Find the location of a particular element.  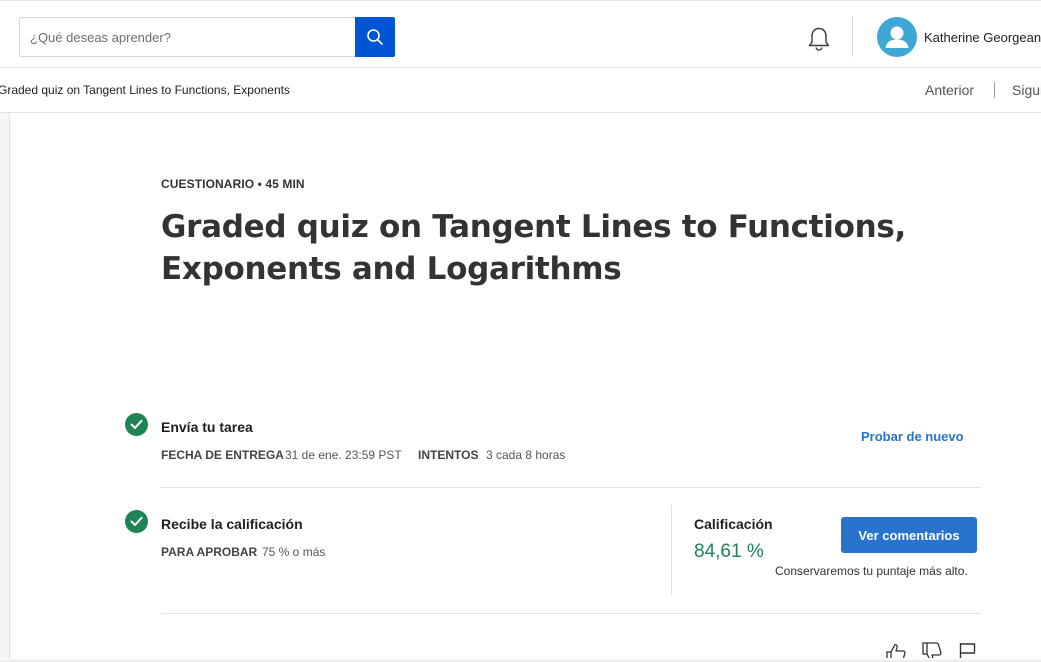

header-divider is located at coordinates (852, 37).